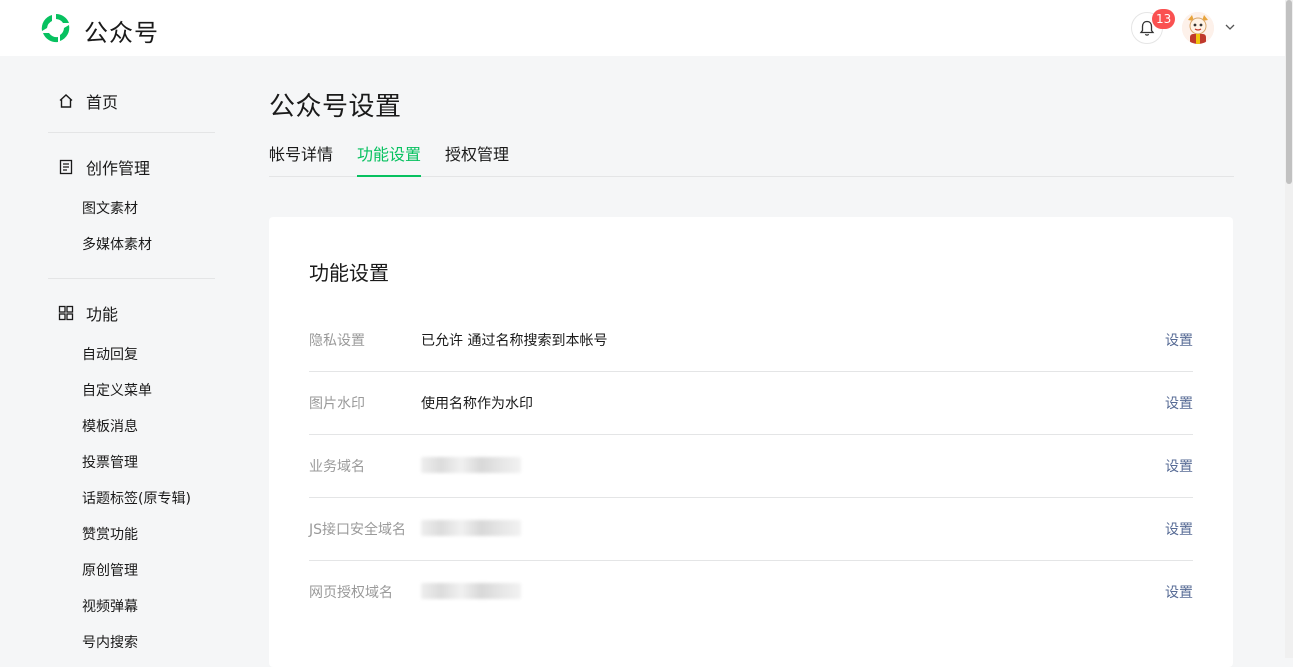 The width and height of the screenshot is (1293, 667). Describe the element at coordinates (337, 404) in the screenshot. I see `row-label: 图片水印` at that location.